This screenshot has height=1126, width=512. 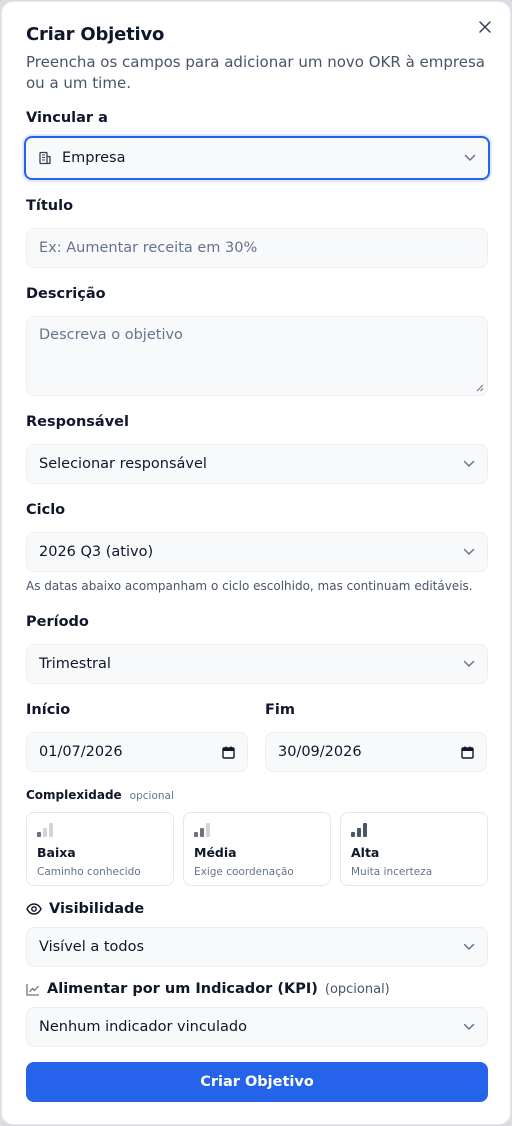 What do you see at coordinates (257, 1082) in the screenshot?
I see `create-objective-button: Criar Objetivo` at bounding box center [257, 1082].